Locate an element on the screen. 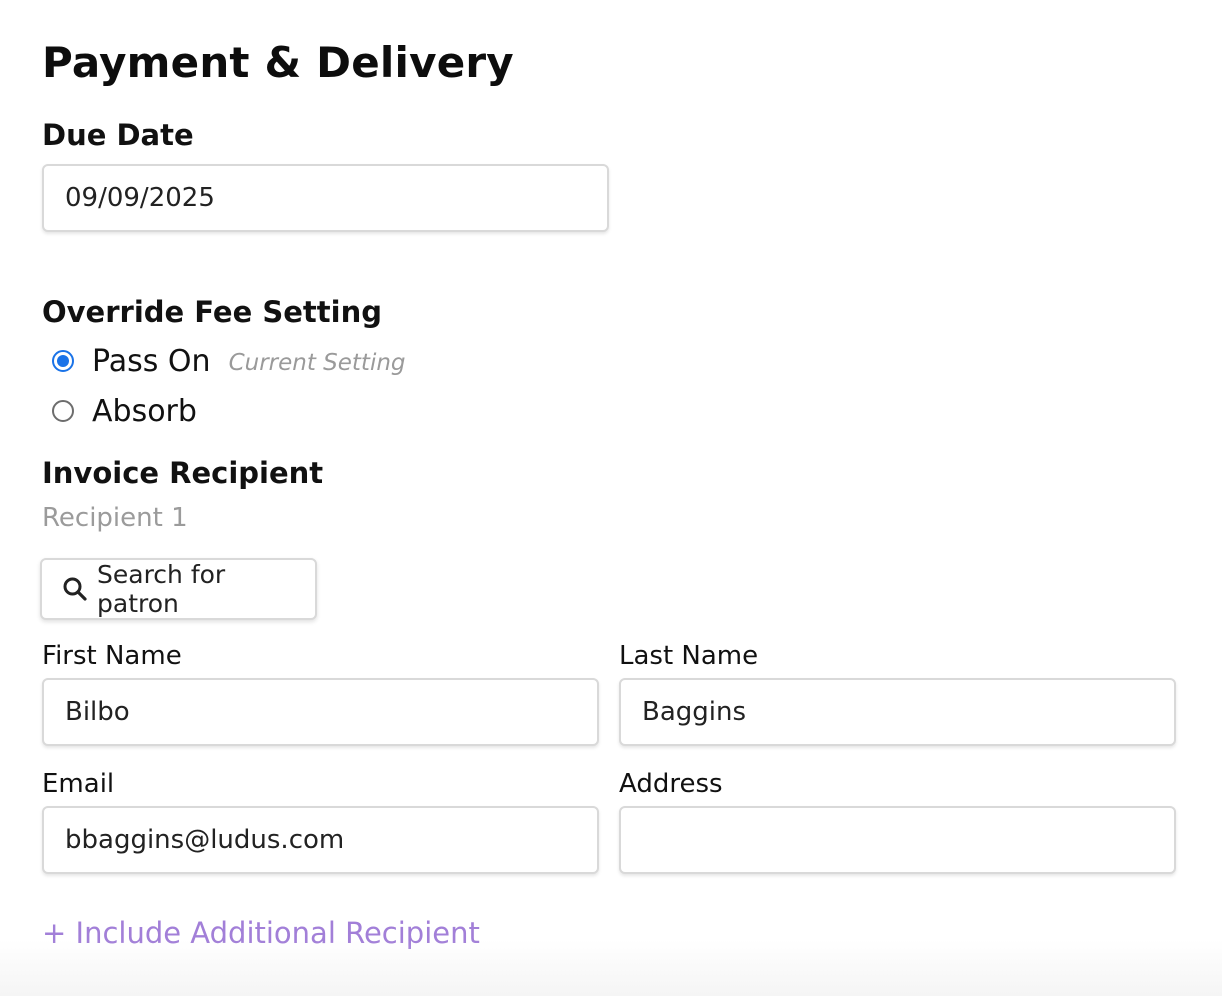  address-input is located at coordinates (897, 840).